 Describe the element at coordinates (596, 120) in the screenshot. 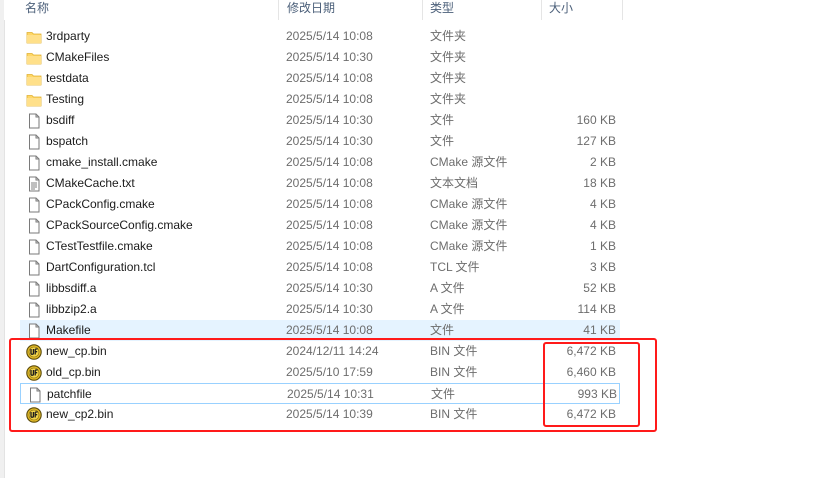

I see `file-size: 160 KB` at that location.